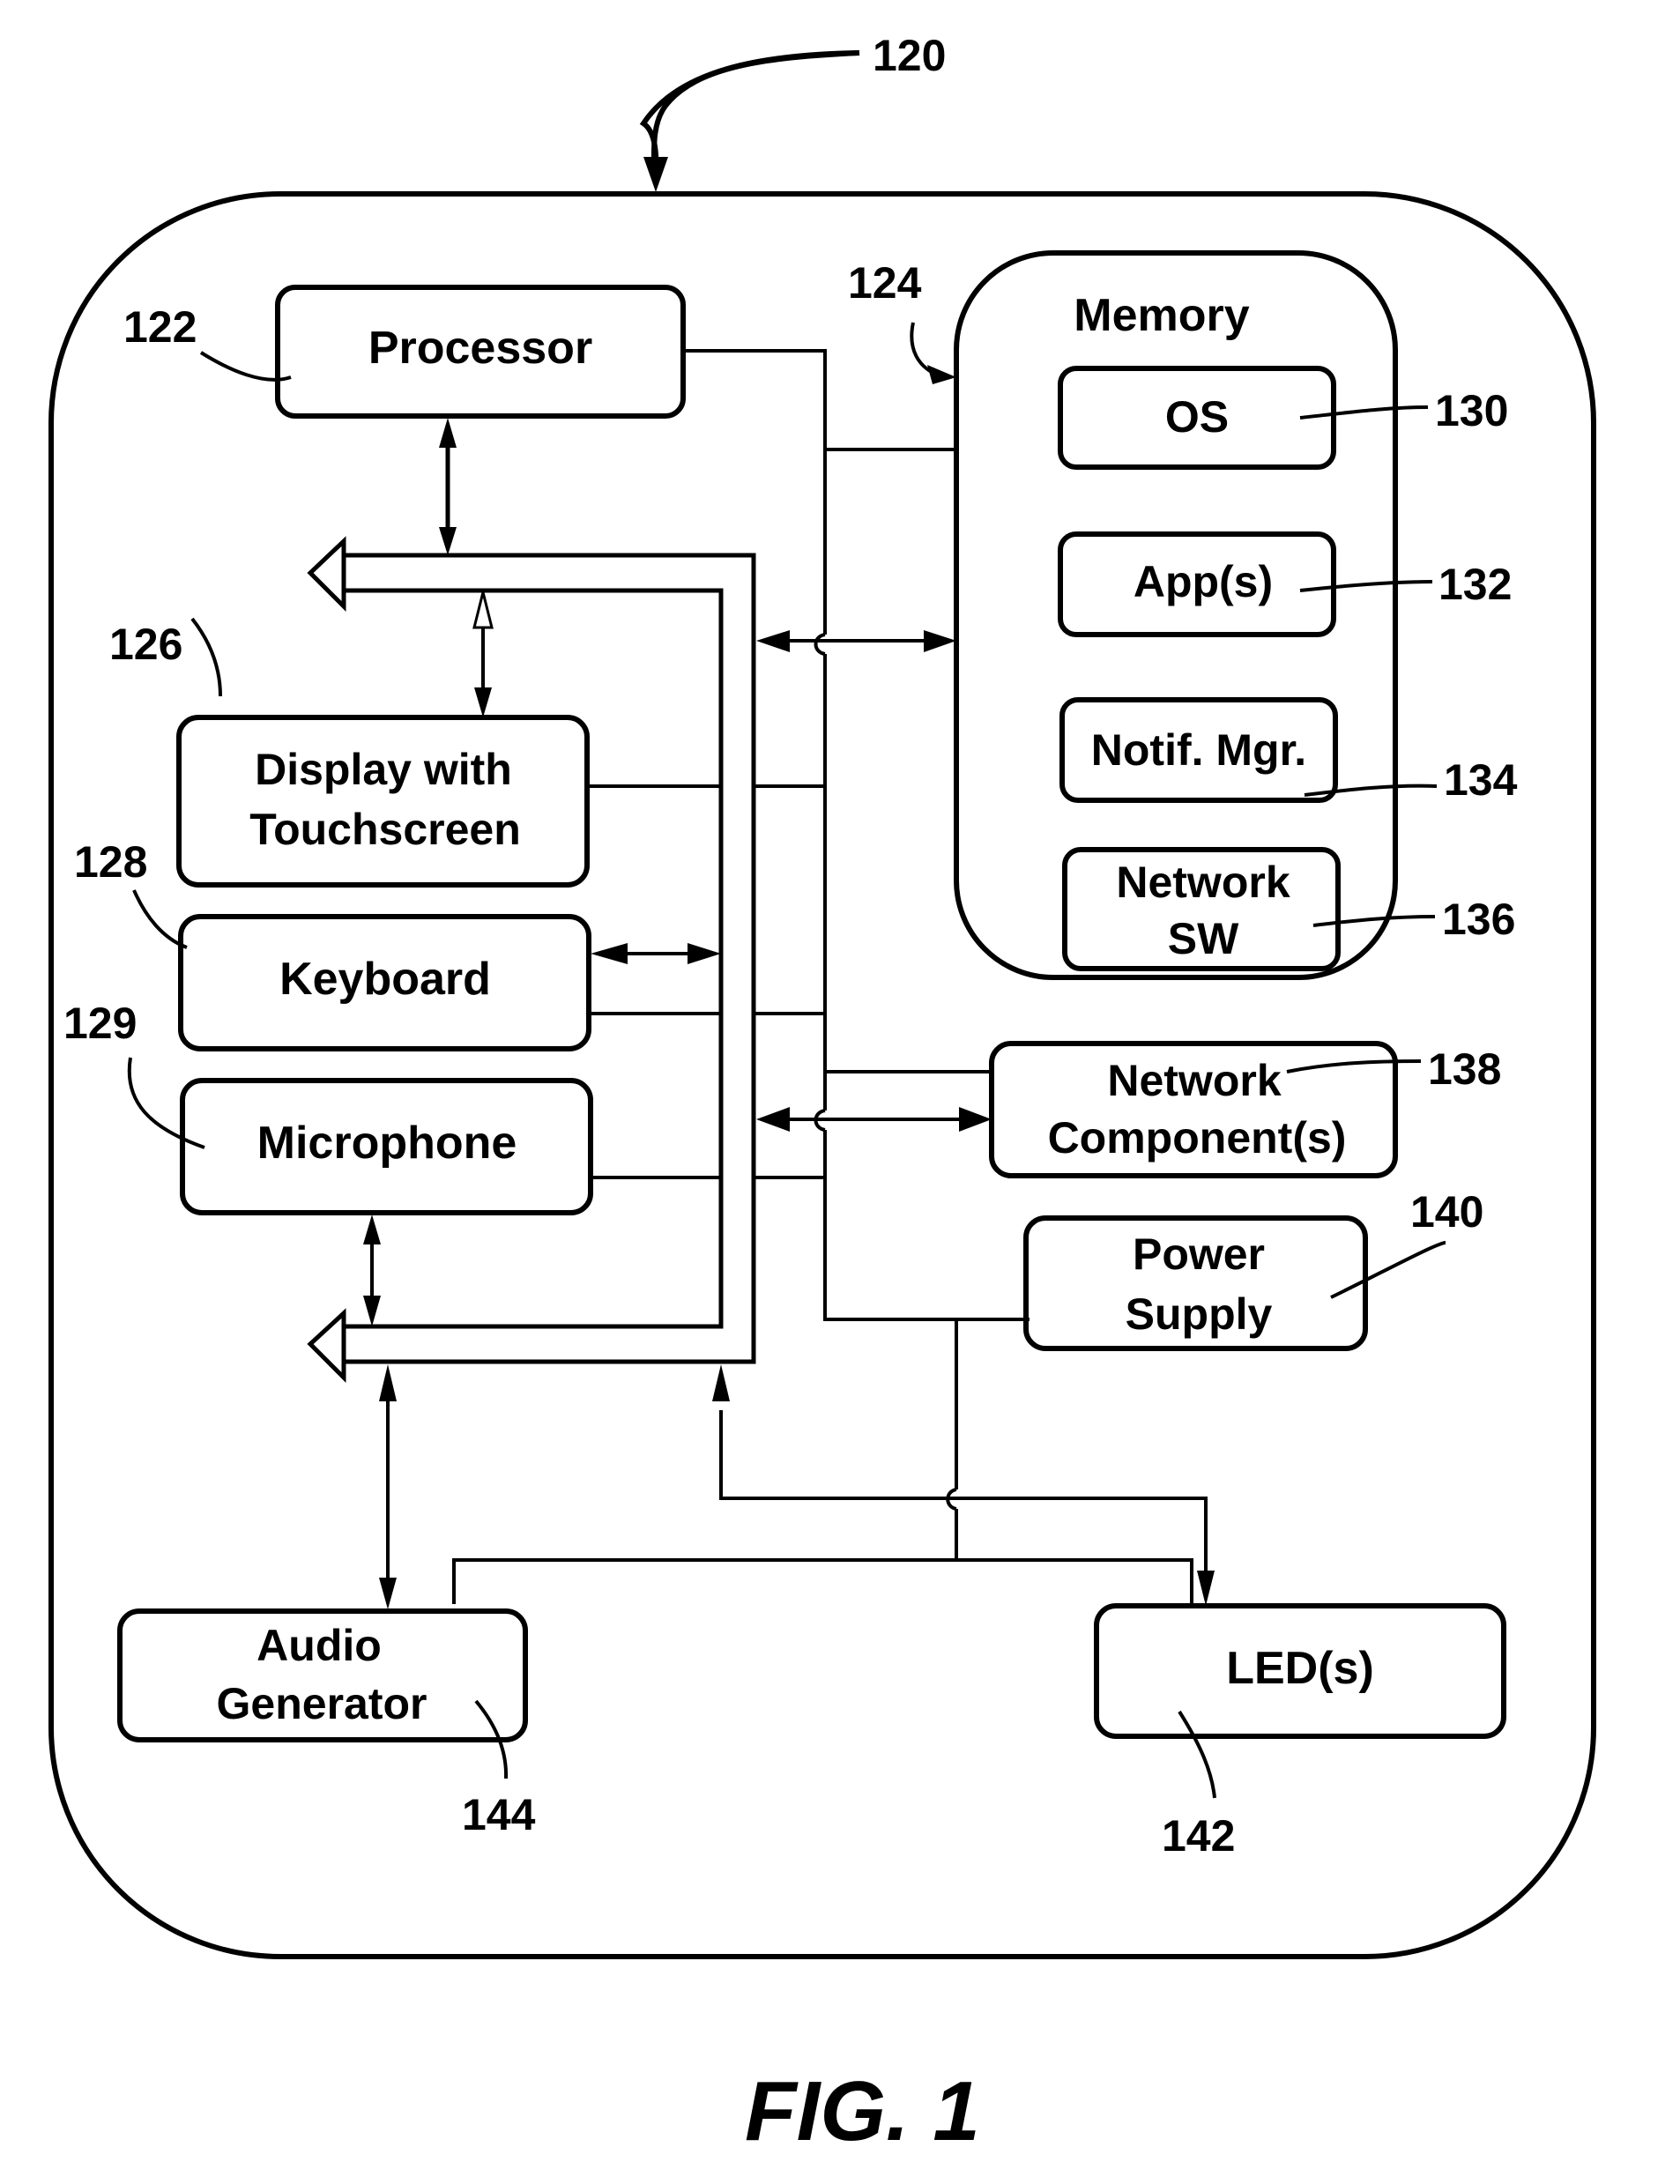 The image size is (1680, 2184). I want to click on network-components-label-1: Network, so click(1194, 1080).